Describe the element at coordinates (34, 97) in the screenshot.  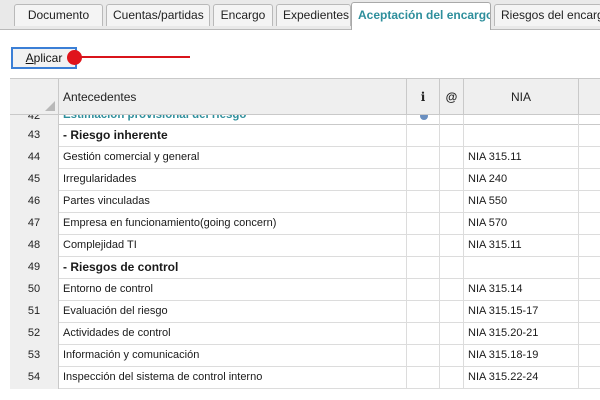
I see `header-corner` at that location.